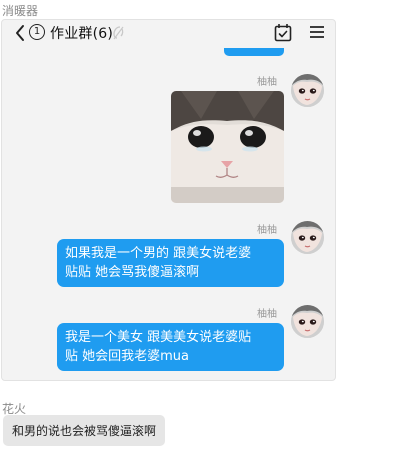 The width and height of the screenshot is (400, 455). I want to click on mute-icon, so click(118, 33).